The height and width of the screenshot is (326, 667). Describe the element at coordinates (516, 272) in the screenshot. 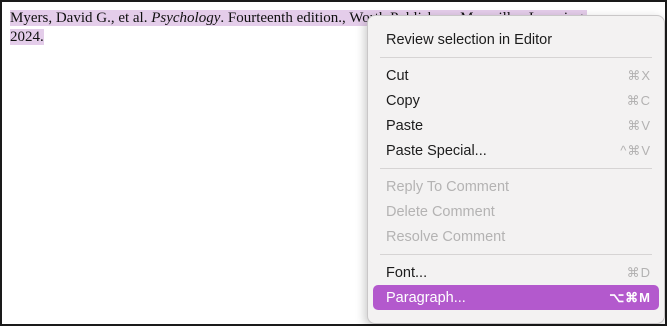

I see `menu-item-font: Font... ⌘D` at that location.